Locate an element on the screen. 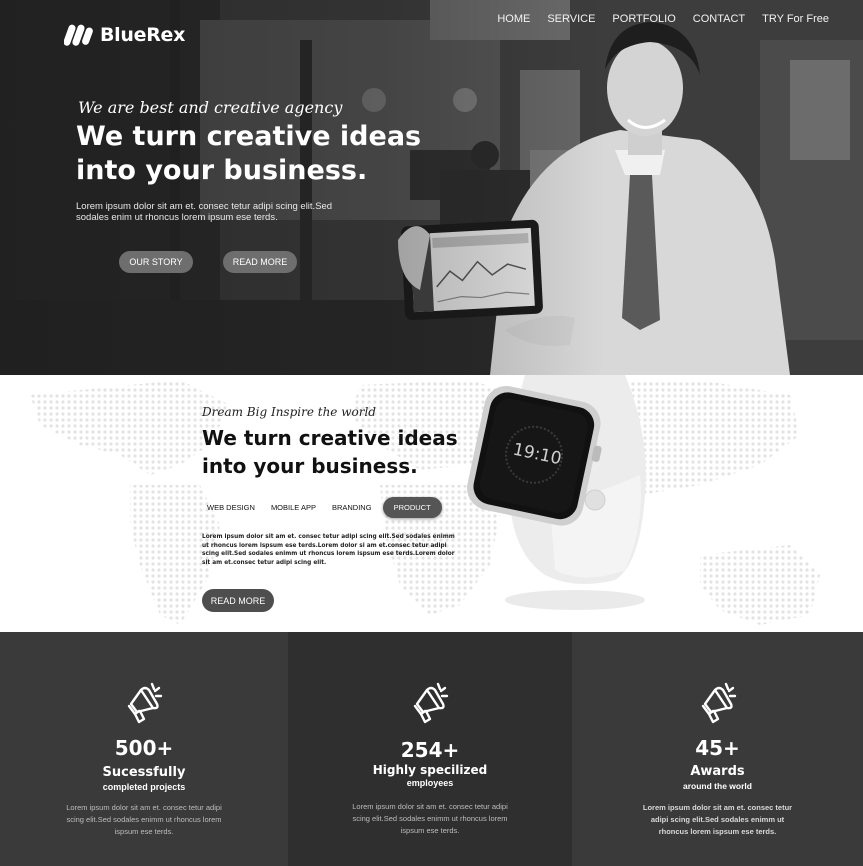 The height and width of the screenshot is (866, 863). stat-number: 45+ is located at coordinates (717, 748).